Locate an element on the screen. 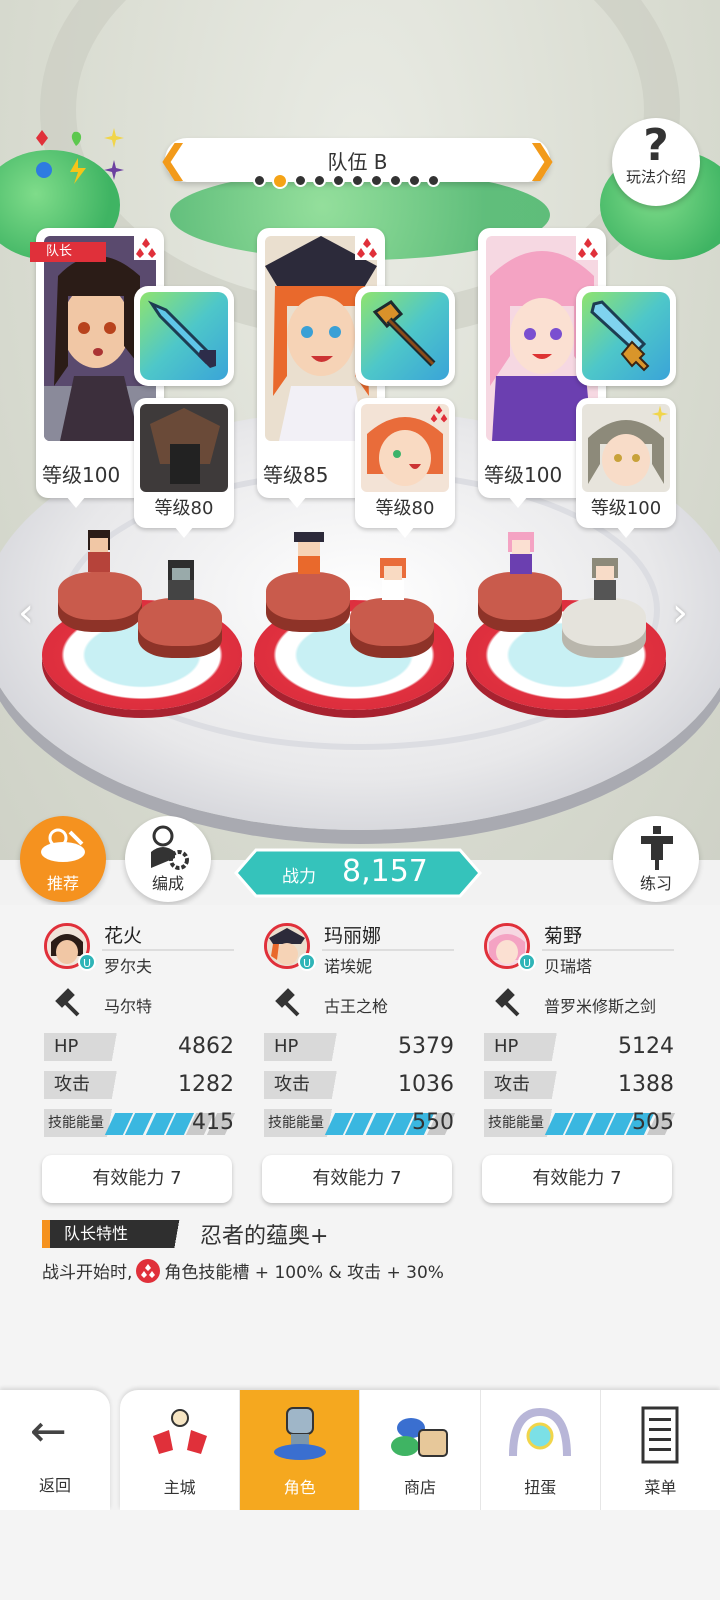 The width and height of the screenshot is (720, 1600). hp-value: 4862 is located at coordinates (206, 1046).